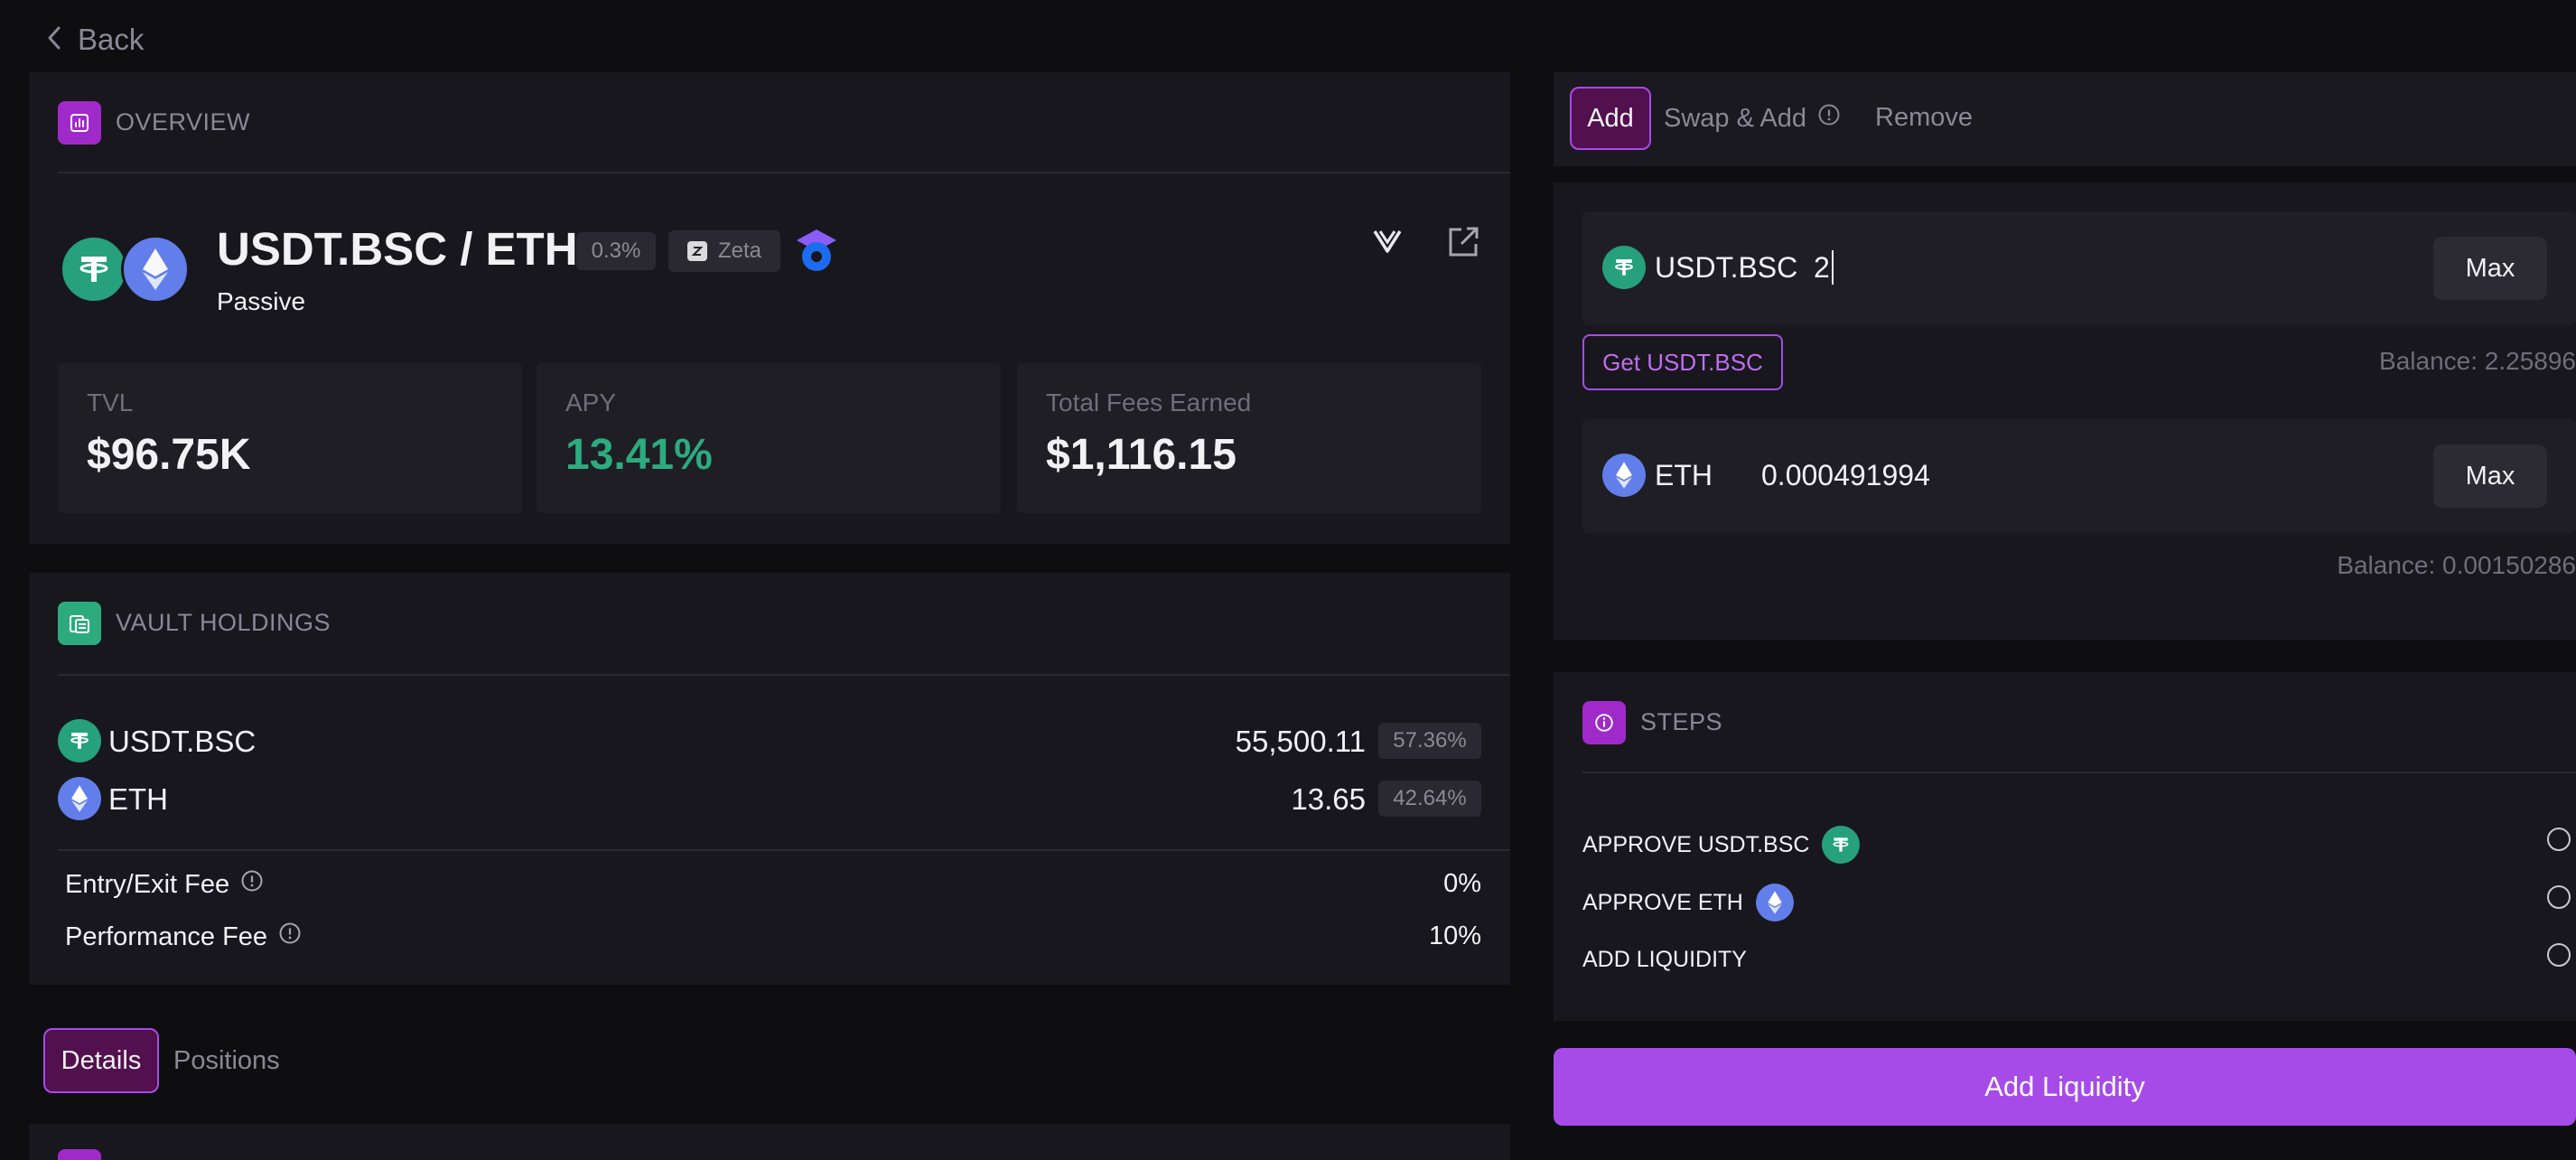  I want to click on action-tabs-bar: Add Swap & Add Remove, so click(2065, 119).